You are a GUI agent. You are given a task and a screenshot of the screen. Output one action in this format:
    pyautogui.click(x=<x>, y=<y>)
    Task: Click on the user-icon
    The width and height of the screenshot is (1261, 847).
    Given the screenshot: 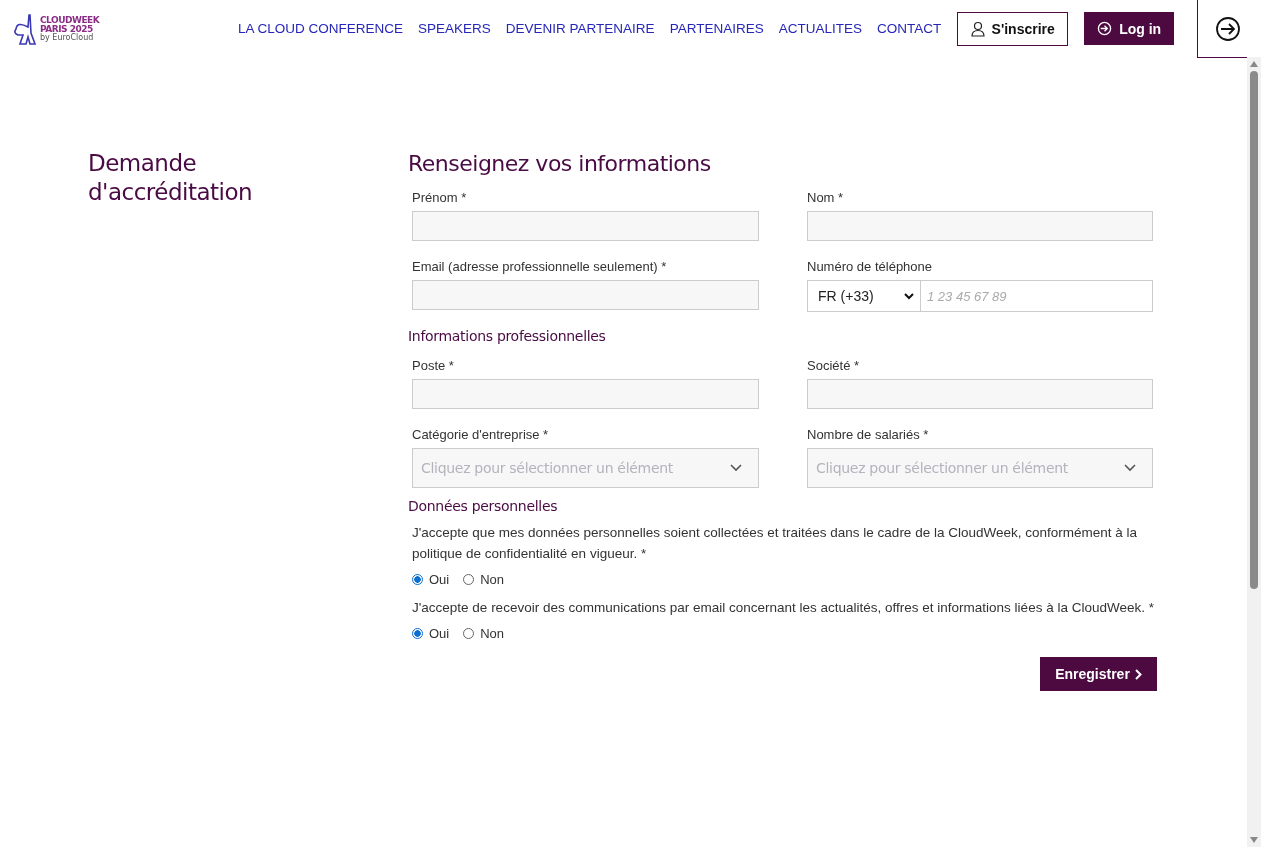 What is the action you would take?
    pyautogui.click(x=977, y=28)
    